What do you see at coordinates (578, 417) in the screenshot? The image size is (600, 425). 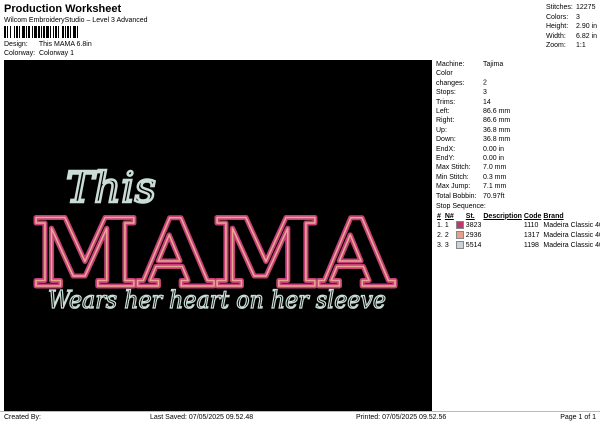 I see `page-number: Page 1 of 1` at bounding box center [578, 417].